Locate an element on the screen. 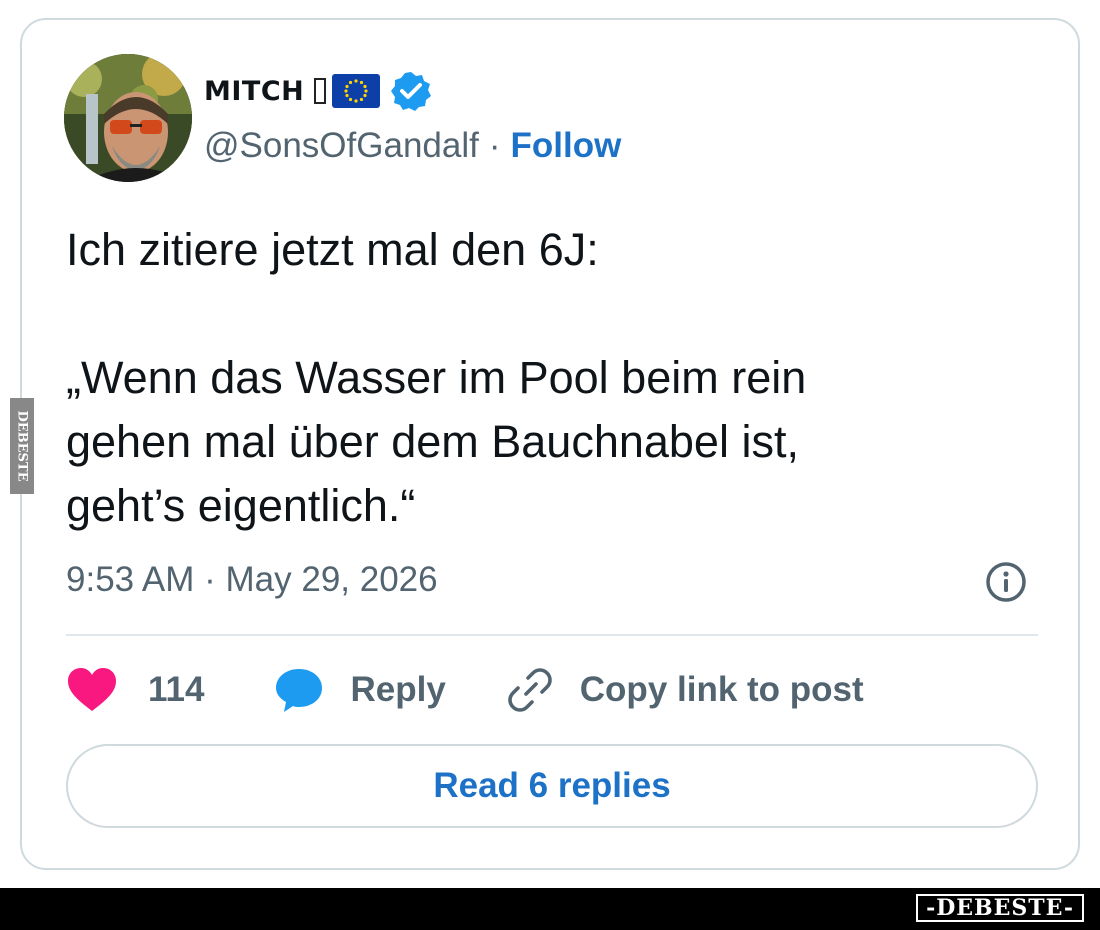 This screenshot has width=1100, height=930. like-button: 114 is located at coordinates (170, 690).